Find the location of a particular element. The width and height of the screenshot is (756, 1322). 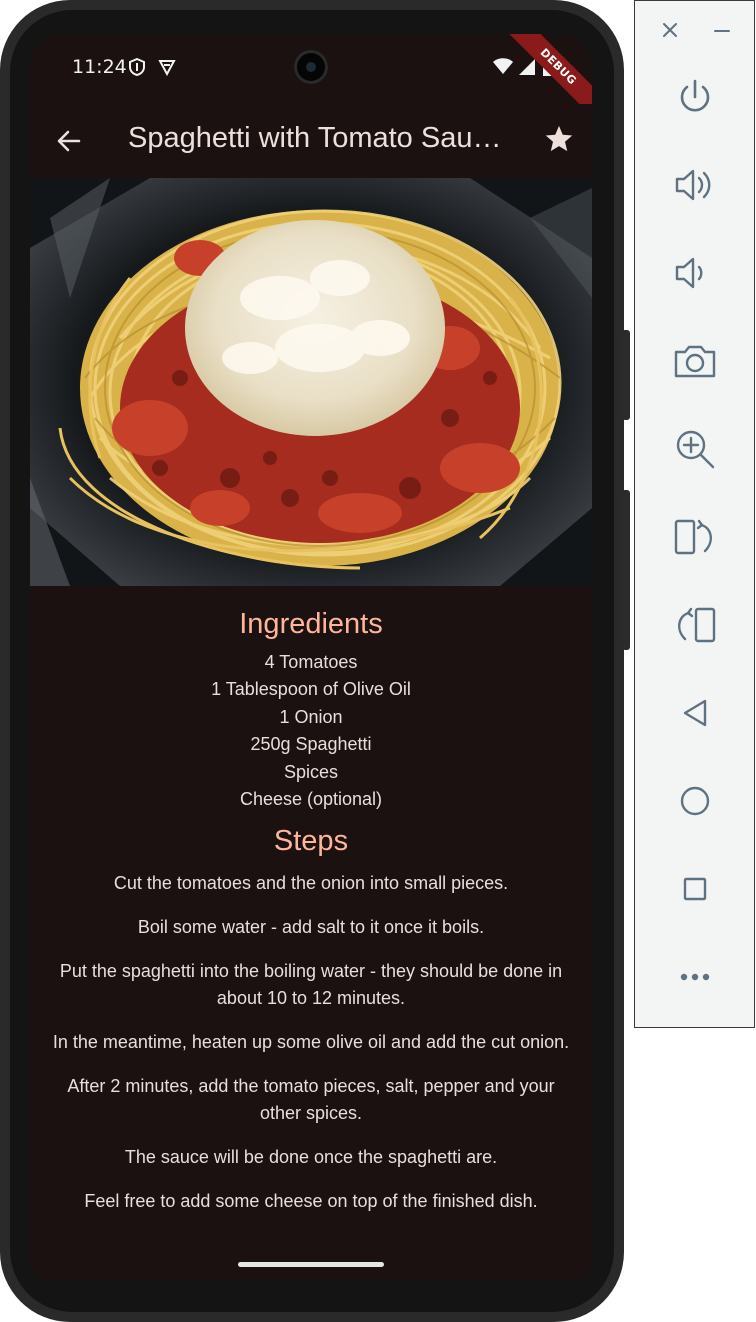

signal-icon is located at coordinates (527, 67).